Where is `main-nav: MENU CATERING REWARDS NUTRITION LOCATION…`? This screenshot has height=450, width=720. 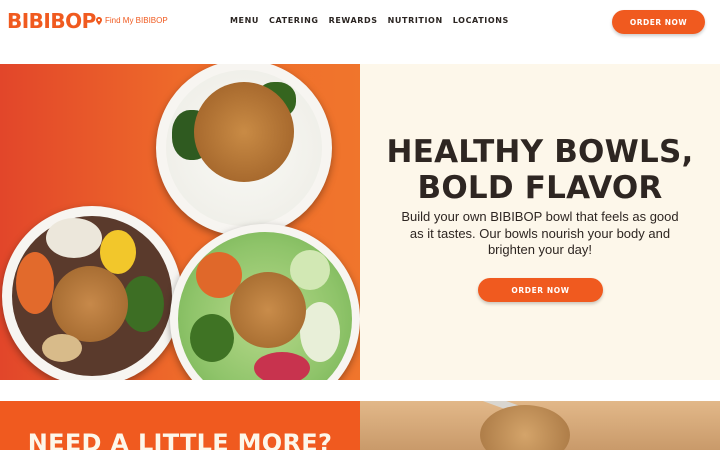
main-nav: MENU CATERING REWARDS NUTRITION LOCATION… is located at coordinates (369, 20).